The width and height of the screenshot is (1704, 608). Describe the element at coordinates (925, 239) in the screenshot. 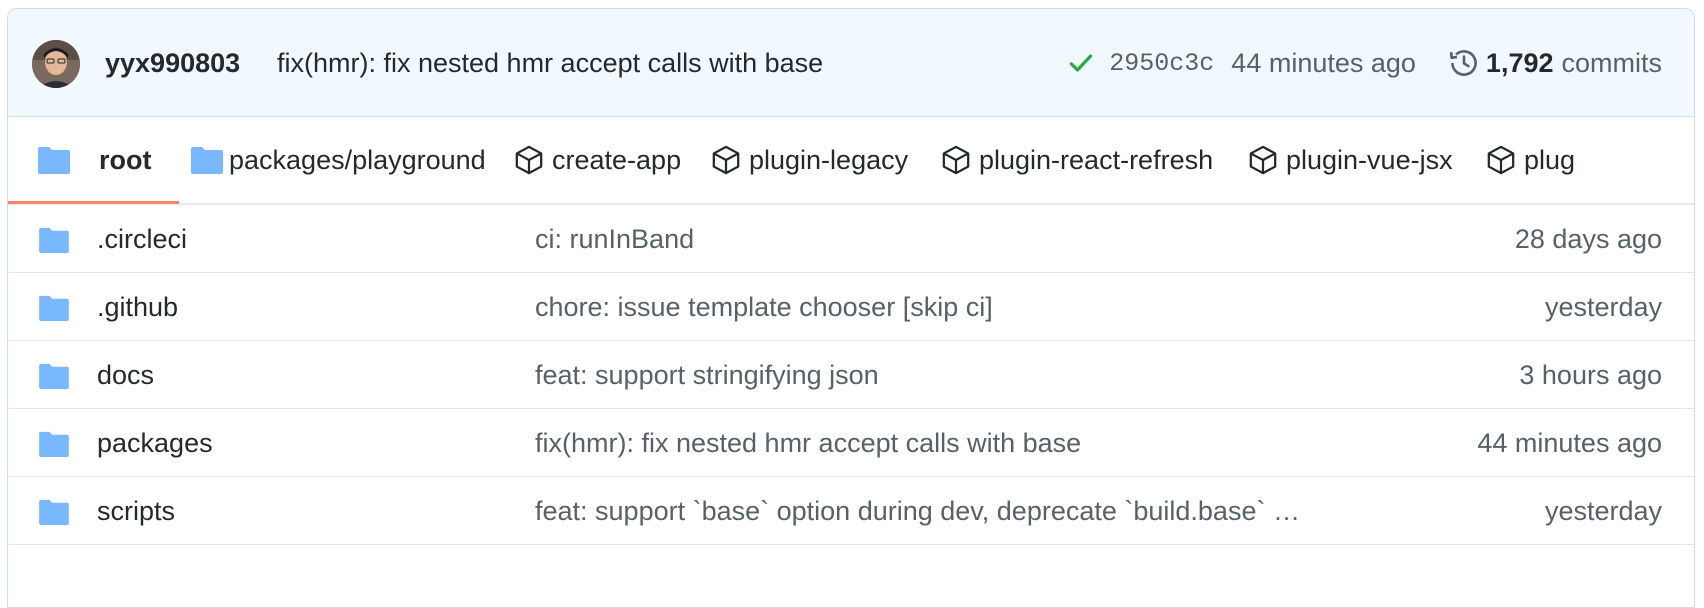

I see `file-commit-message: ci: runInBand` at that location.